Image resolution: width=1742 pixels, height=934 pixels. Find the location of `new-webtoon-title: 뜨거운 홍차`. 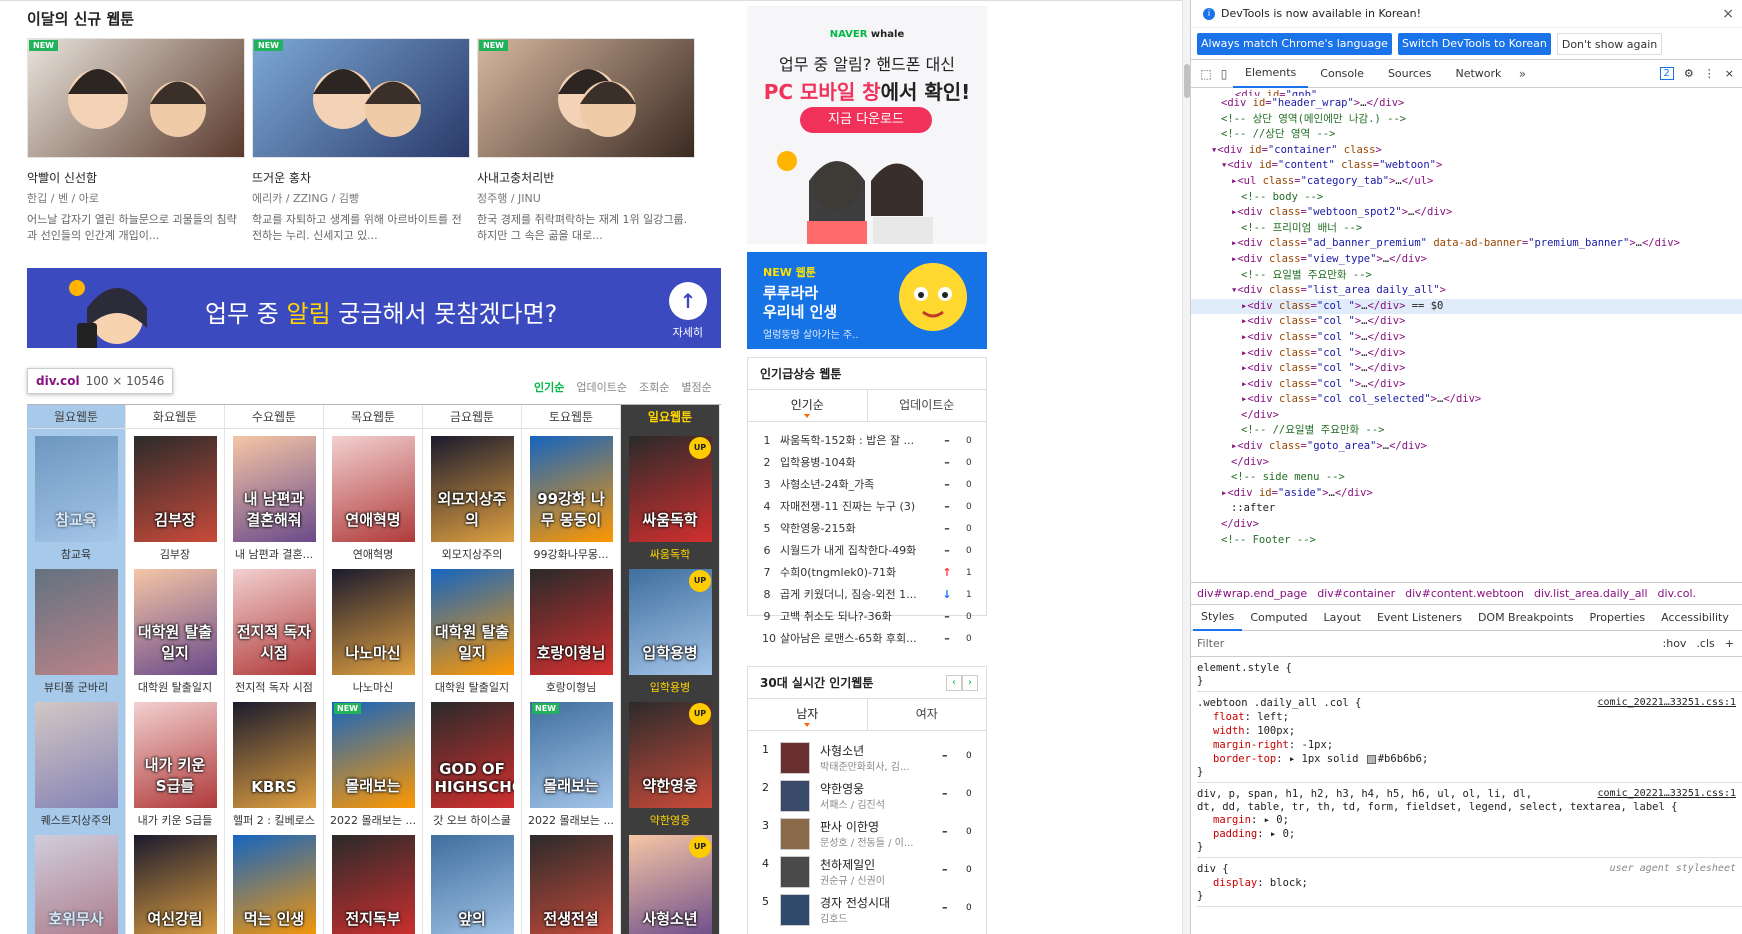

new-webtoon-title: 뜨거운 홍차 is located at coordinates (361, 177).